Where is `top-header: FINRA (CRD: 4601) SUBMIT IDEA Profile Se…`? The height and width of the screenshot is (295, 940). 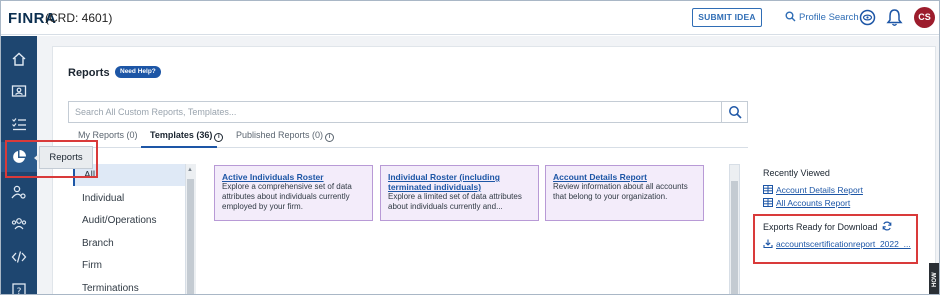
top-header: FINRA (CRD: 4601) SUBMIT IDEA Profile Se… is located at coordinates (470, 18).